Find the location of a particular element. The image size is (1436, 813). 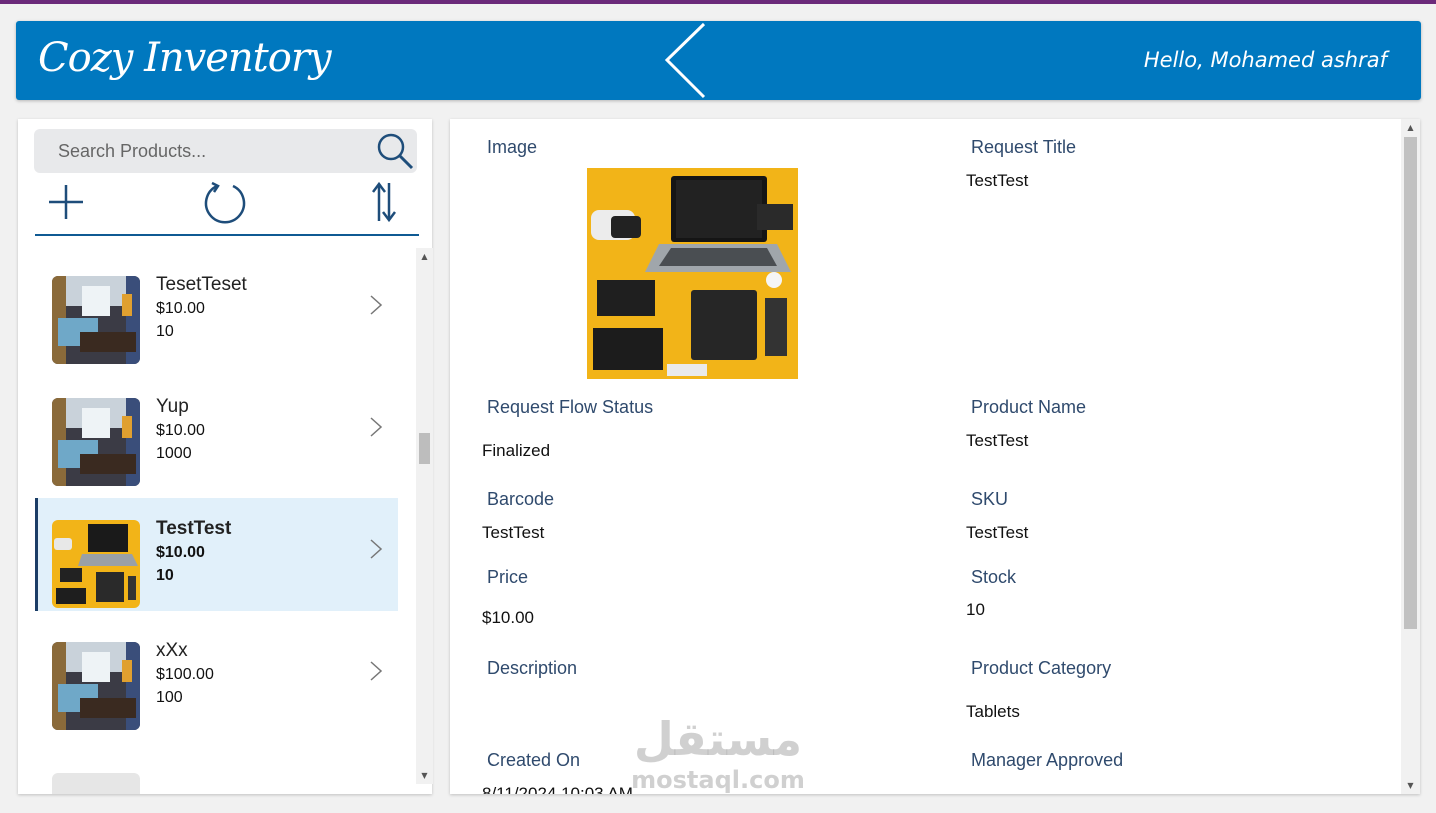

stock-value: 10 is located at coordinates (975, 609).